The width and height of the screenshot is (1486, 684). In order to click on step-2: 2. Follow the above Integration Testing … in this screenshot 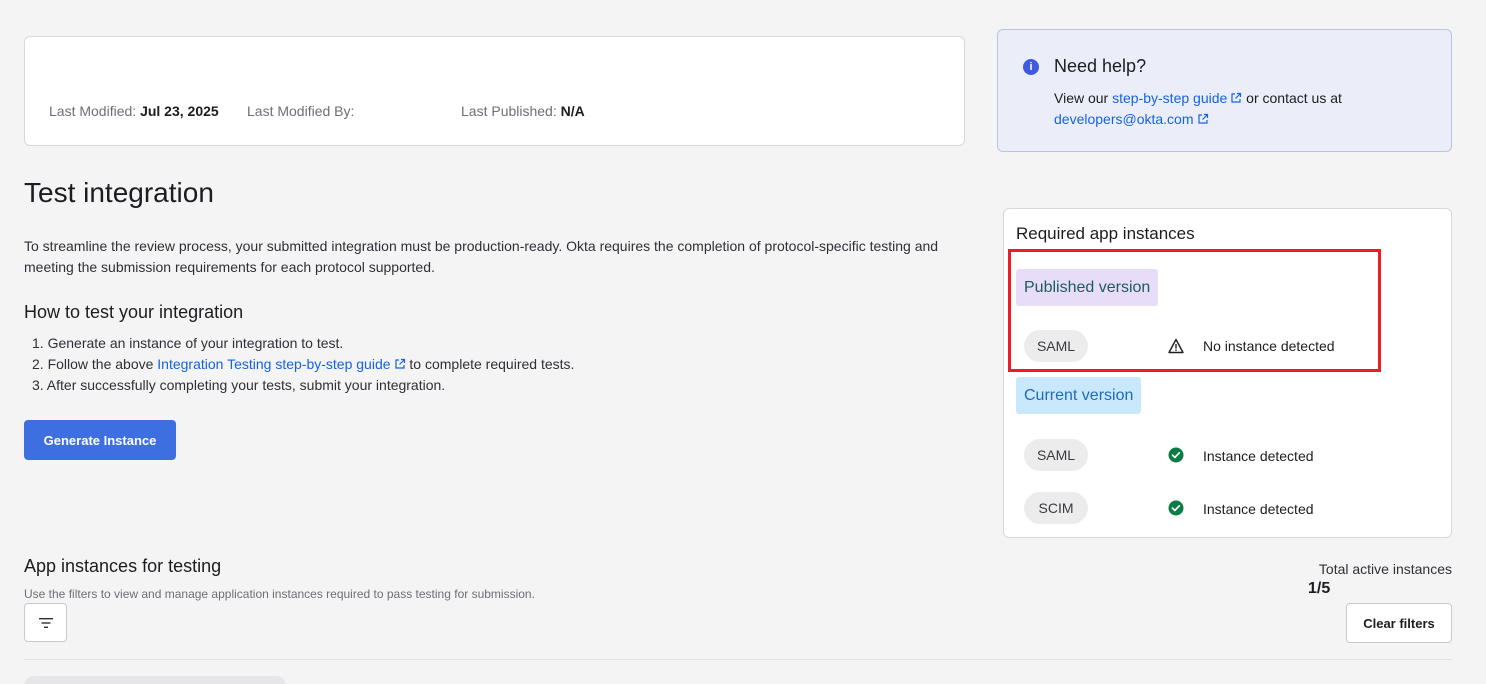, I will do `click(303, 364)`.